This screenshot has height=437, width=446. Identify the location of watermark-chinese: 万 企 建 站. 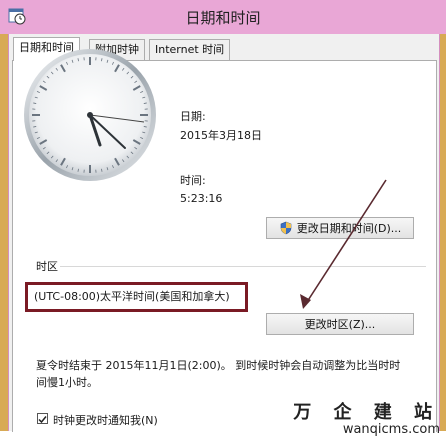
(366, 411).